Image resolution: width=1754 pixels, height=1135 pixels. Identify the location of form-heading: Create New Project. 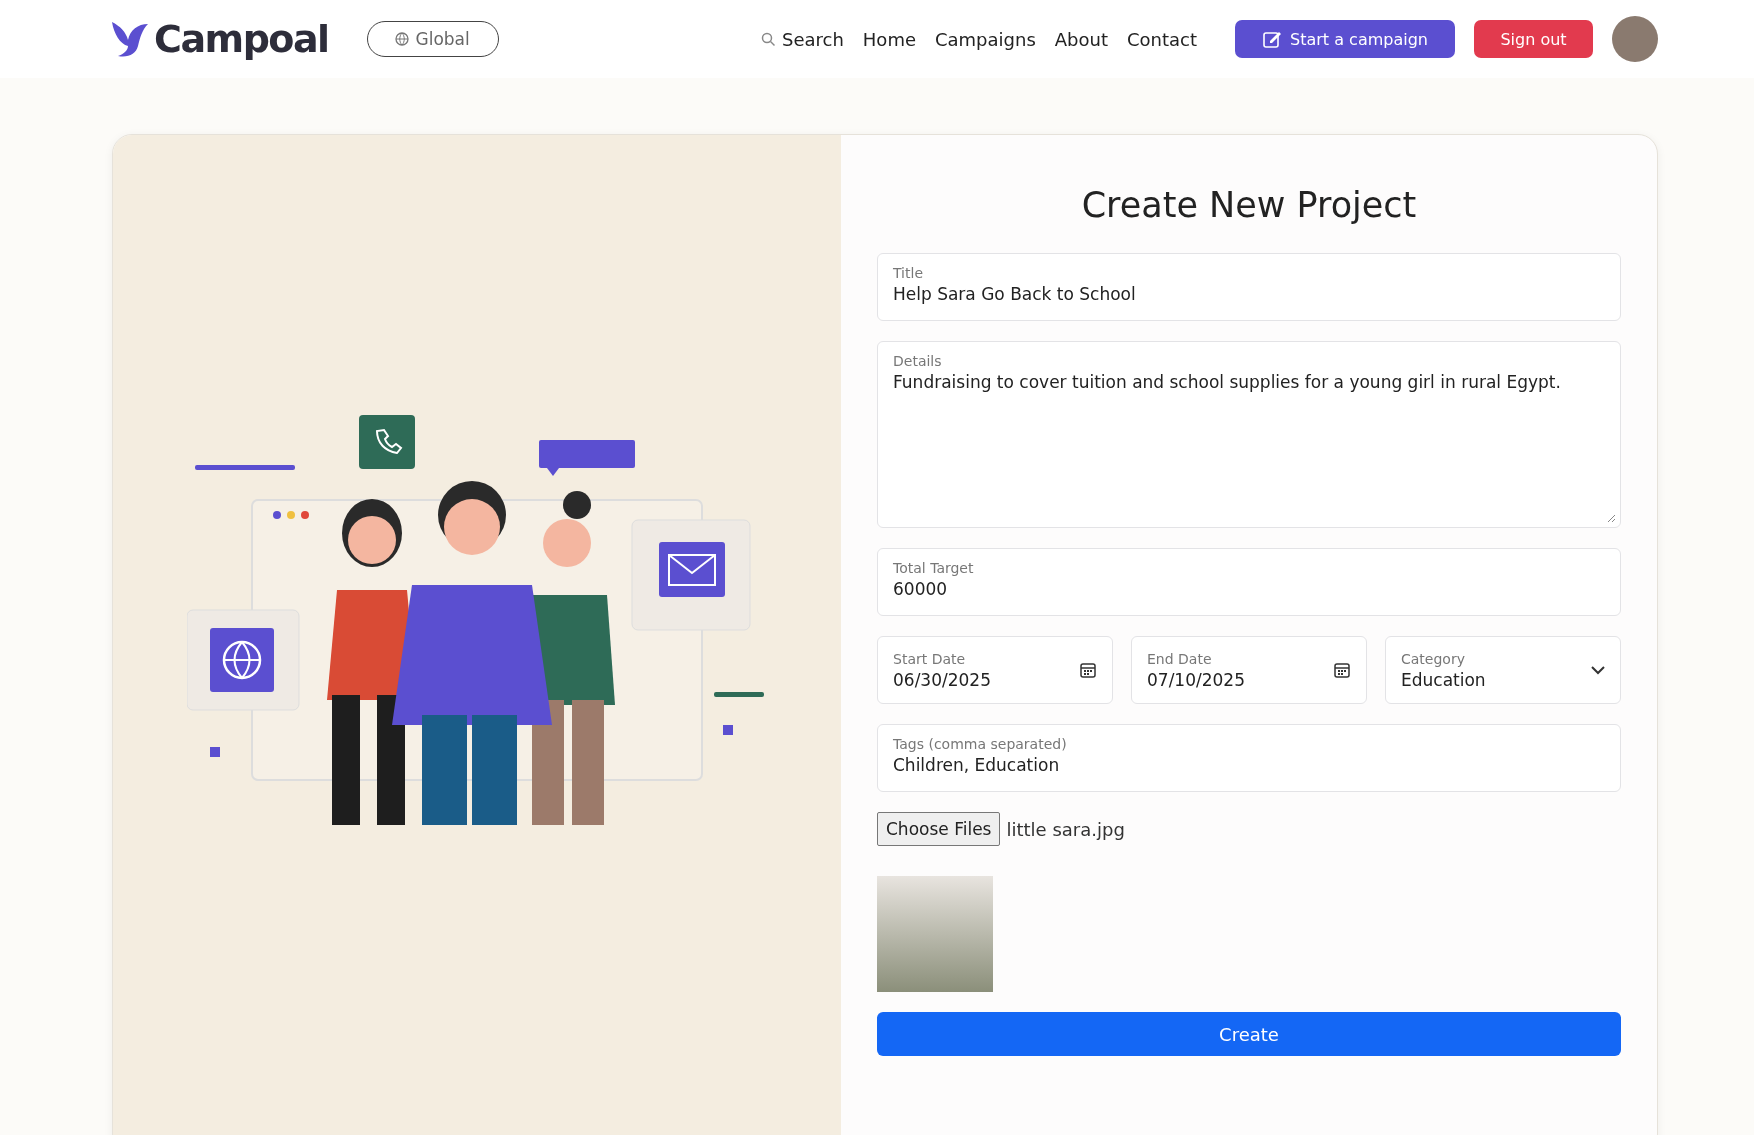
(1249, 205).